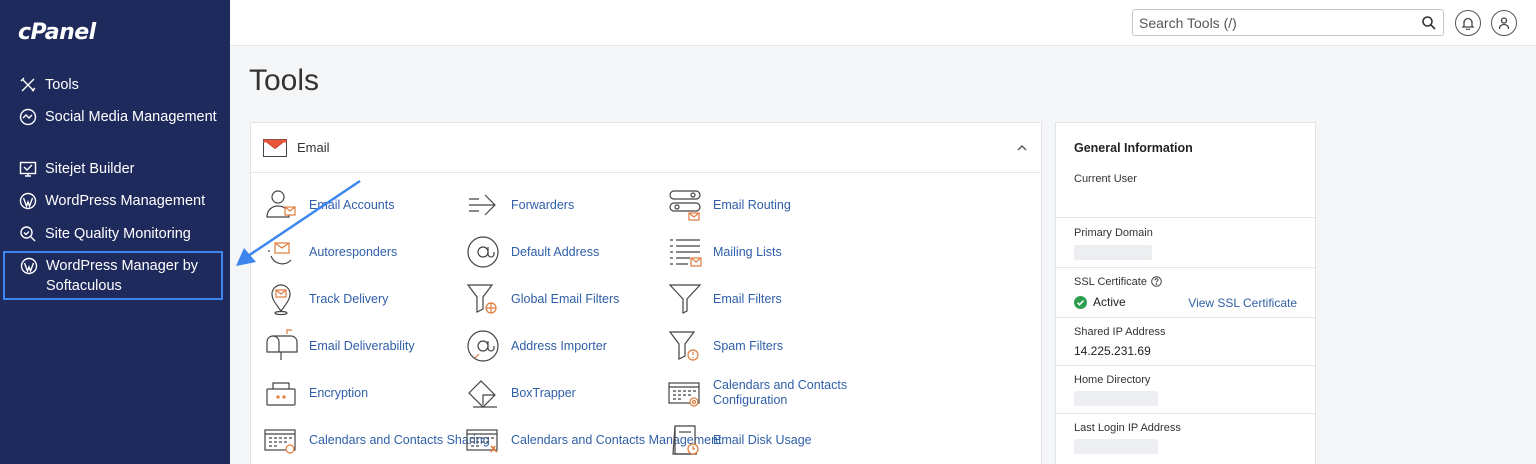 The image size is (1536, 464). What do you see at coordinates (1105, 179) in the screenshot?
I see `current-user-label: Current User` at bounding box center [1105, 179].